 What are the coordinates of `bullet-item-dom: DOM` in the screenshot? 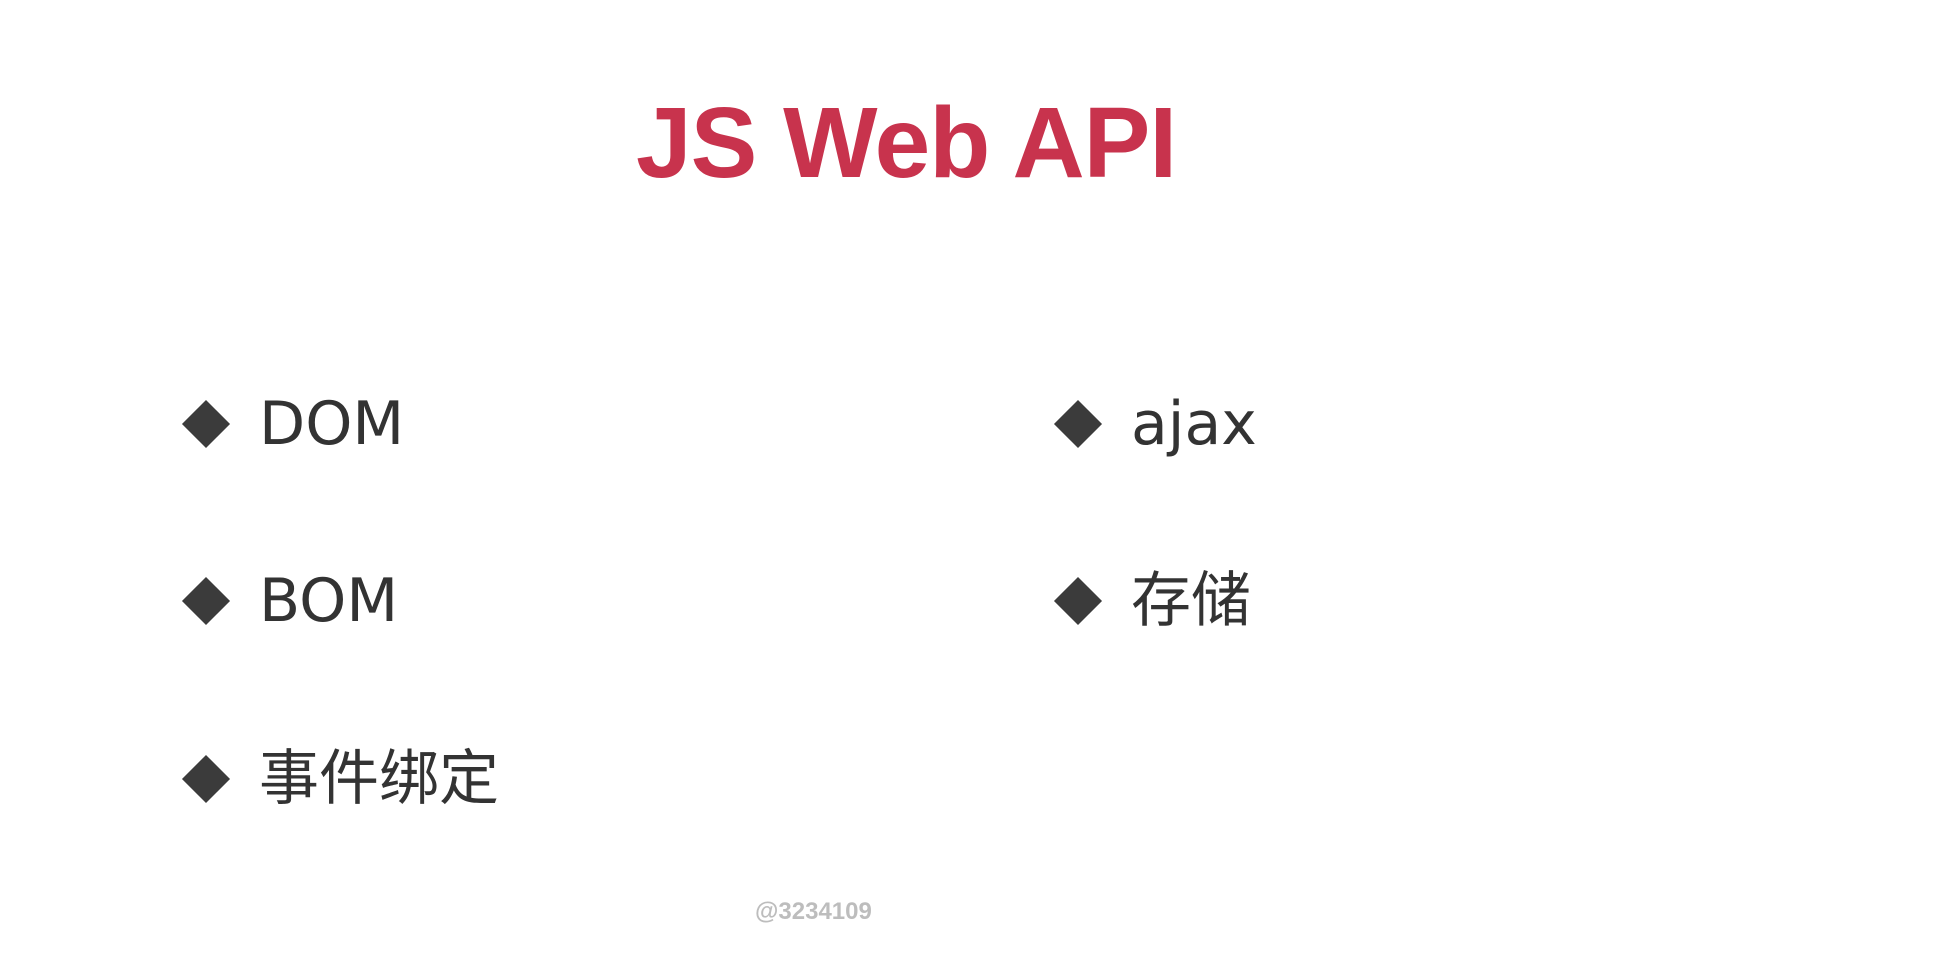 It's located at (292, 424).